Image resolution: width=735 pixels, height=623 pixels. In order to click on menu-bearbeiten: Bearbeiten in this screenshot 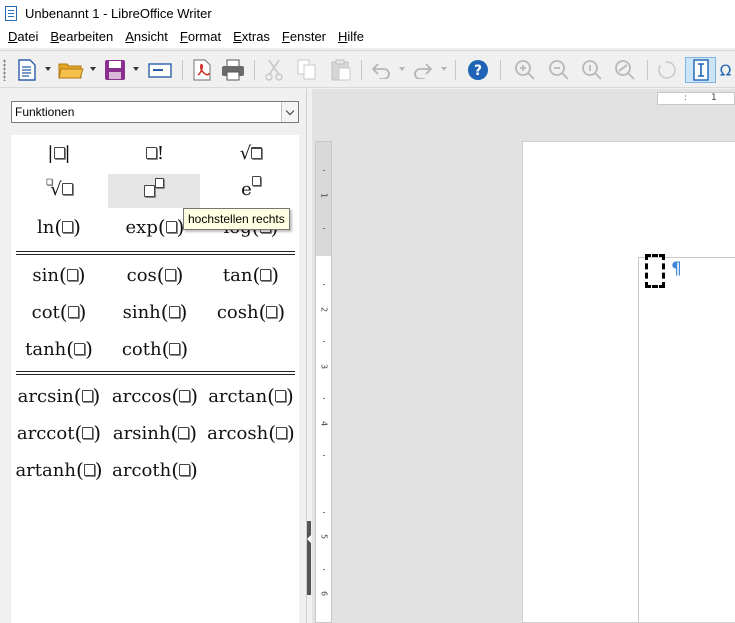, I will do `click(81, 37)`.